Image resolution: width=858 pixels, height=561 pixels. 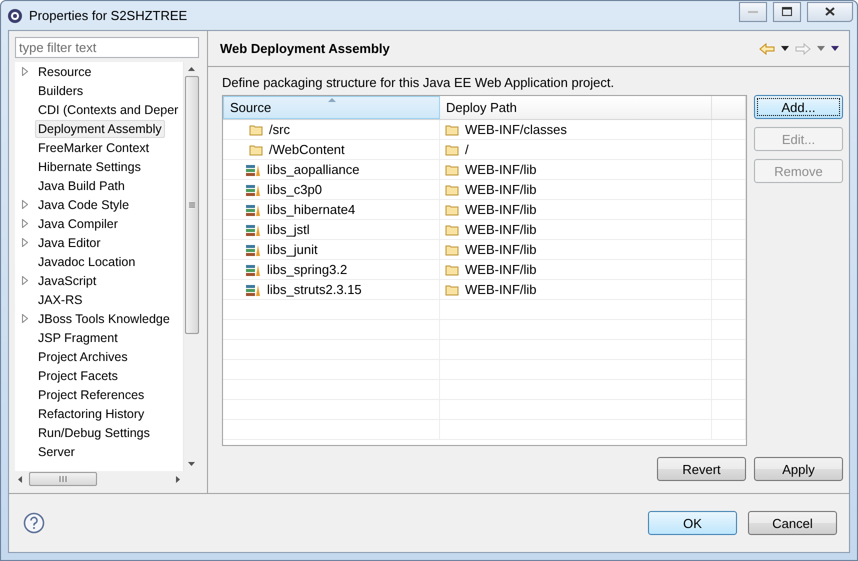 I want to click on tree-item: CDI (Contexts and Deper, so click(x=108, y=109).